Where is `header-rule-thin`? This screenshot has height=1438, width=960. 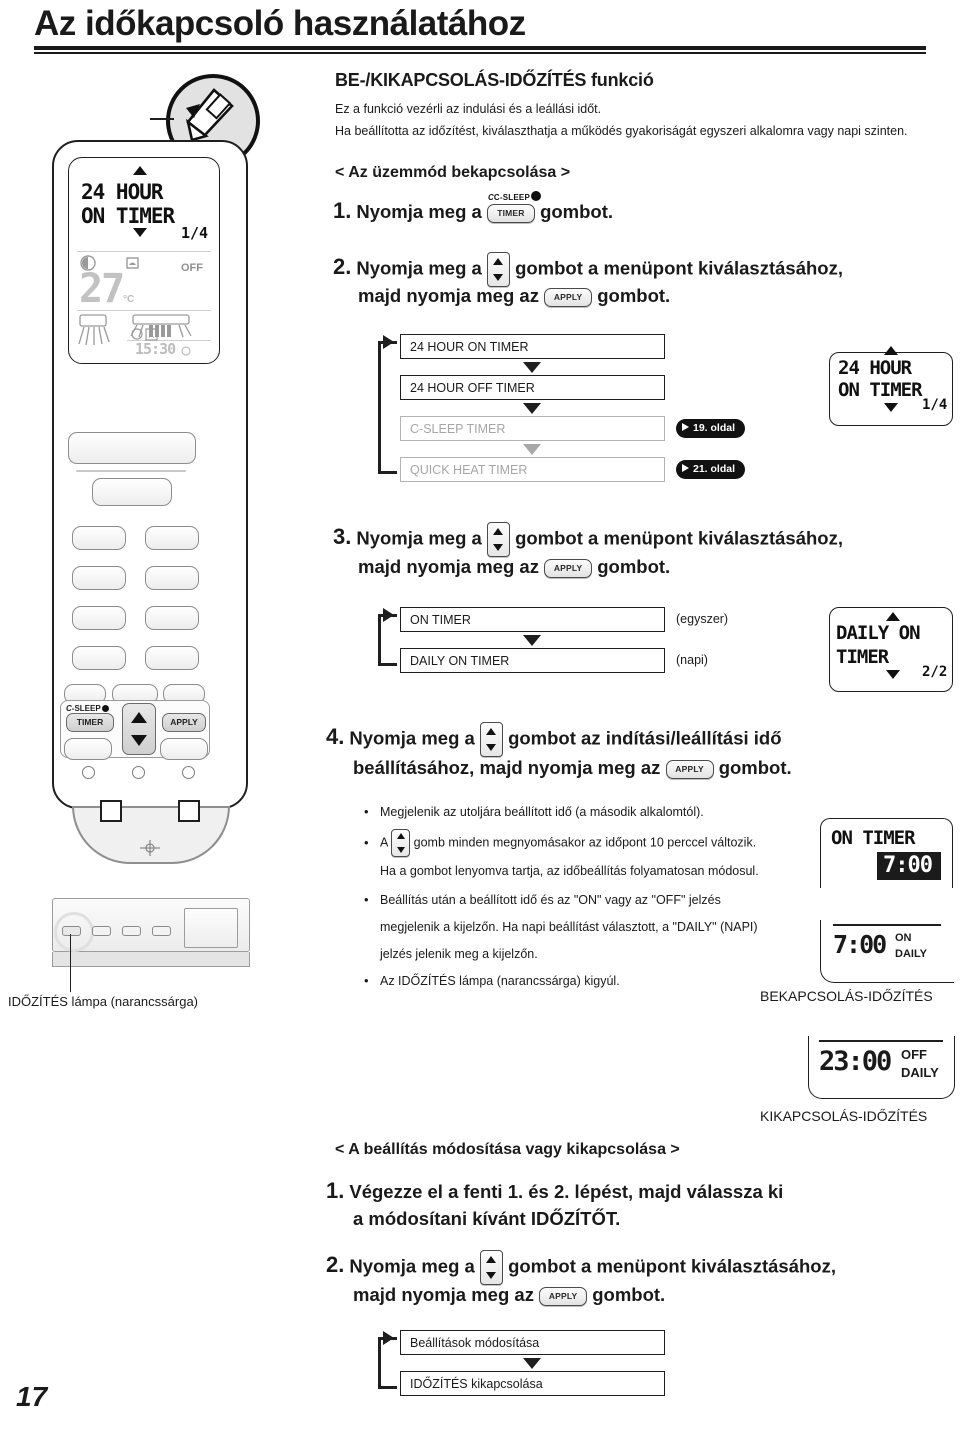
header-rule-thin is located at coordinates (480, 53).